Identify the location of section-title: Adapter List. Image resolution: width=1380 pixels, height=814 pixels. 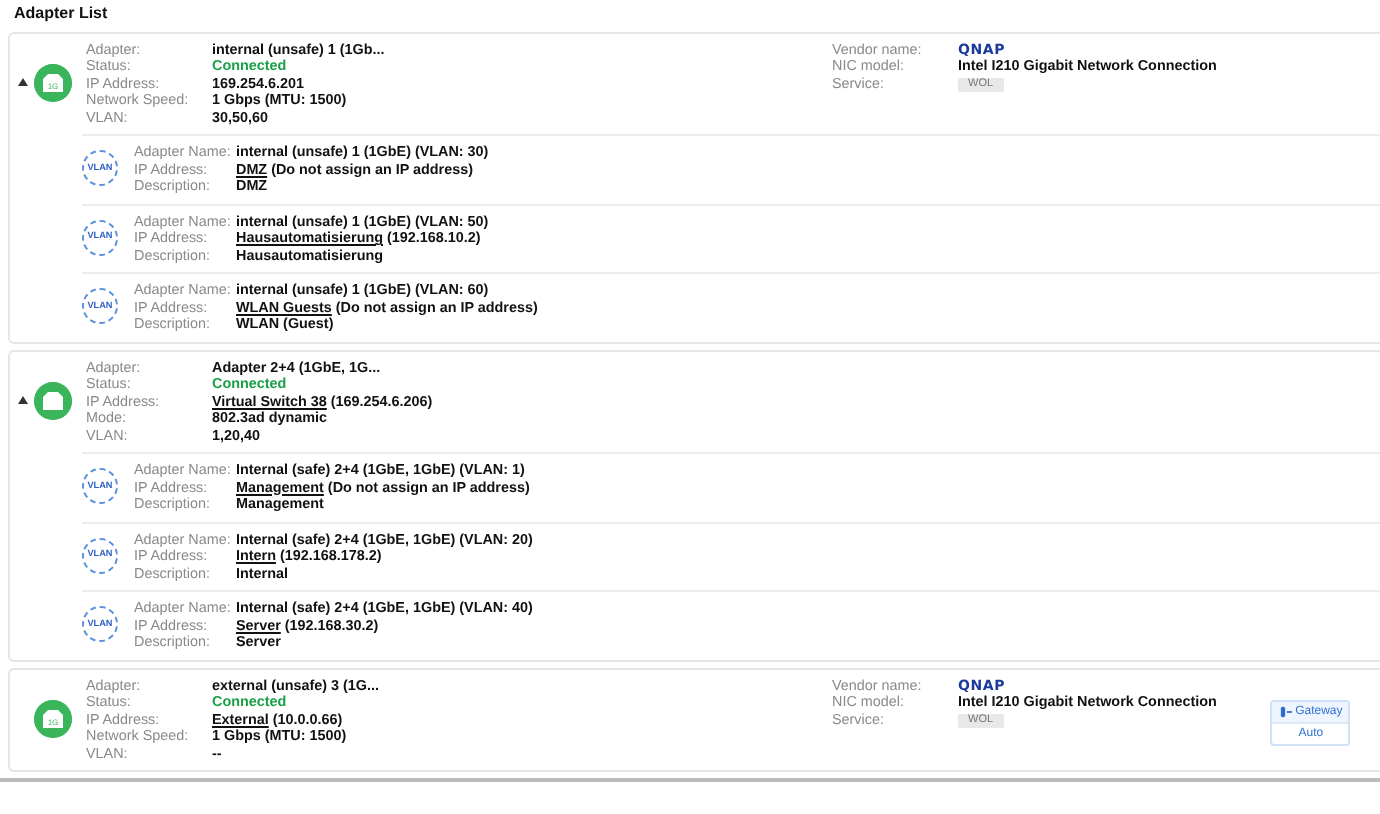
(62, 14).